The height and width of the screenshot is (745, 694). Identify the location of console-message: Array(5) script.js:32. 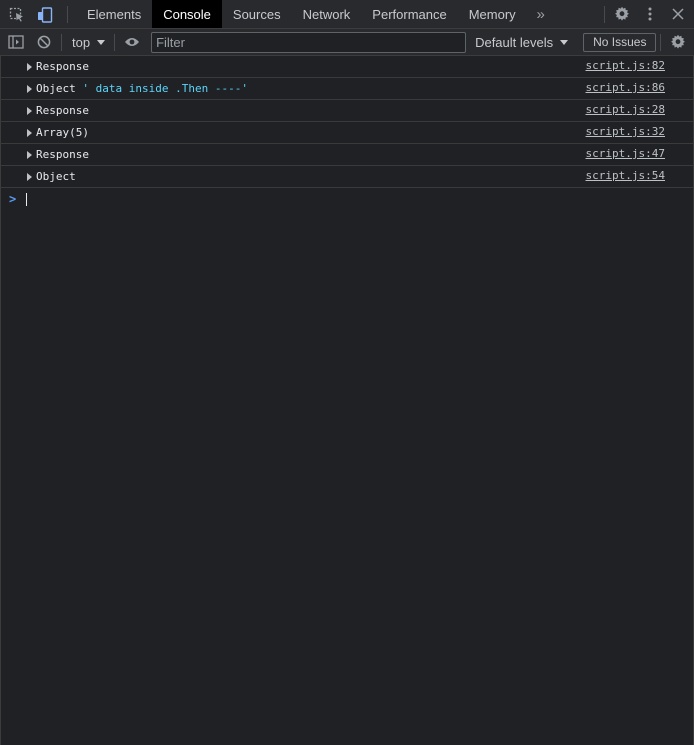
(347, 133).